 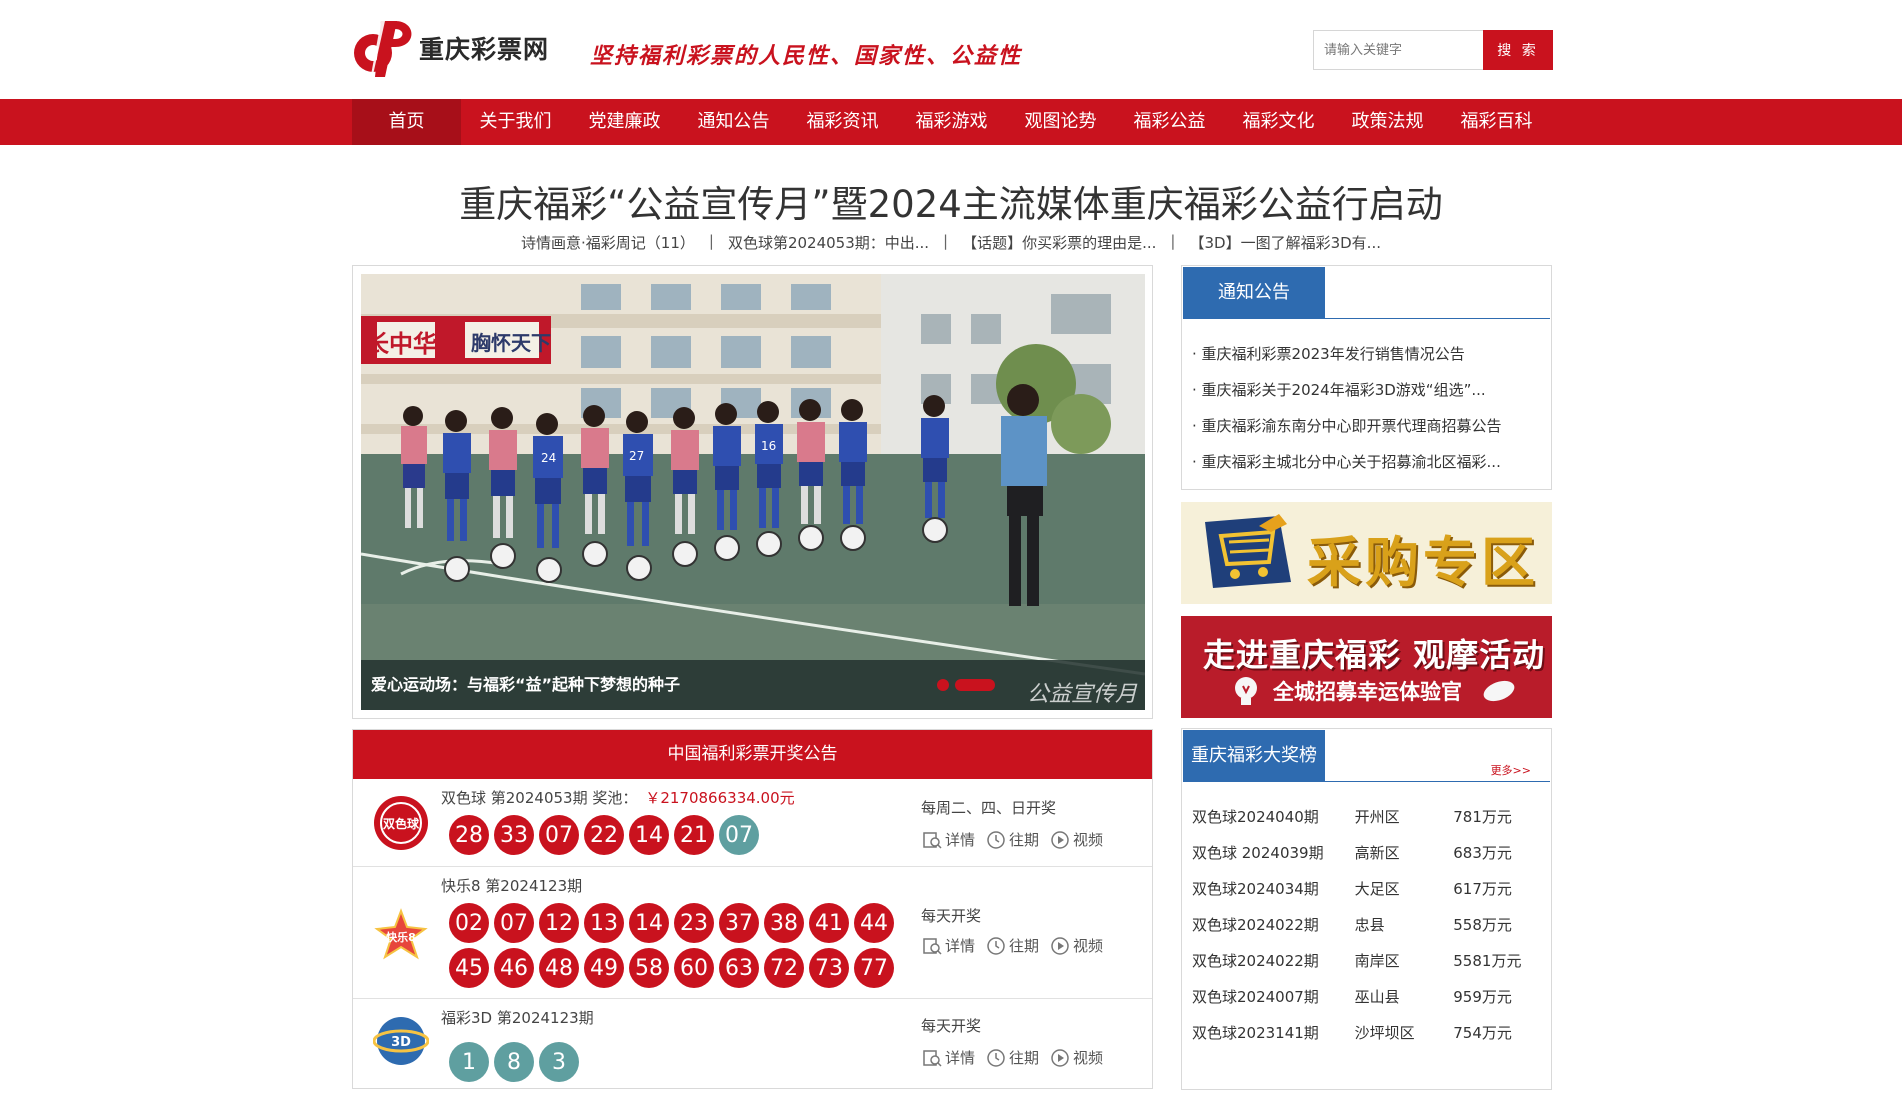 What do you see at coordinates (842, 122) in the screenshot?
I see `nav-item-news: 福彩资讯` at bounding box center [842, 122].